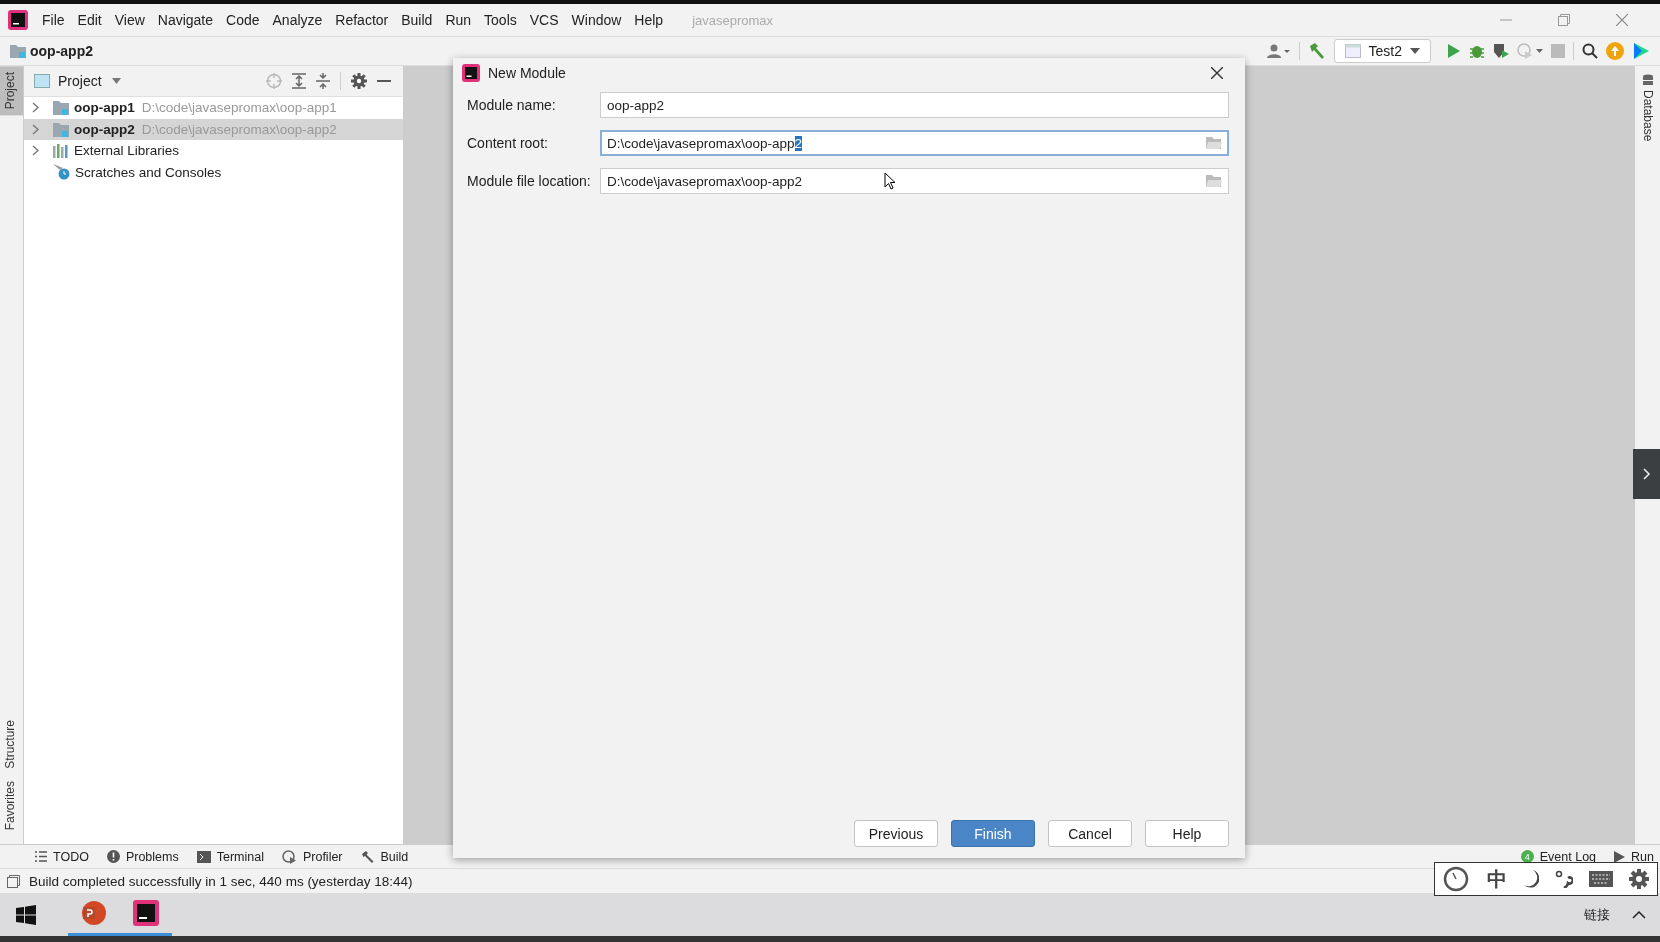  Describe the element at coordinates (1531, 879) in the screenshot. I see `moon-icon` at that location.